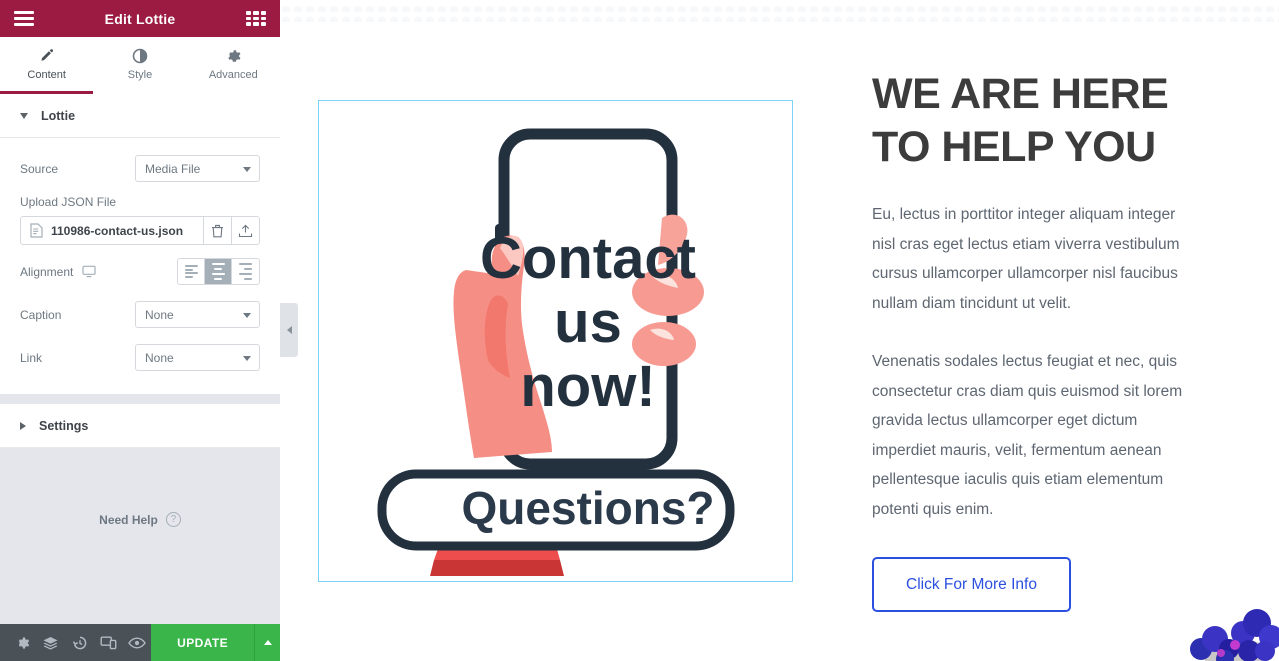  Describe the element at coordinates (191, 271) in the screenshot. I see `align-left-button` at that location.